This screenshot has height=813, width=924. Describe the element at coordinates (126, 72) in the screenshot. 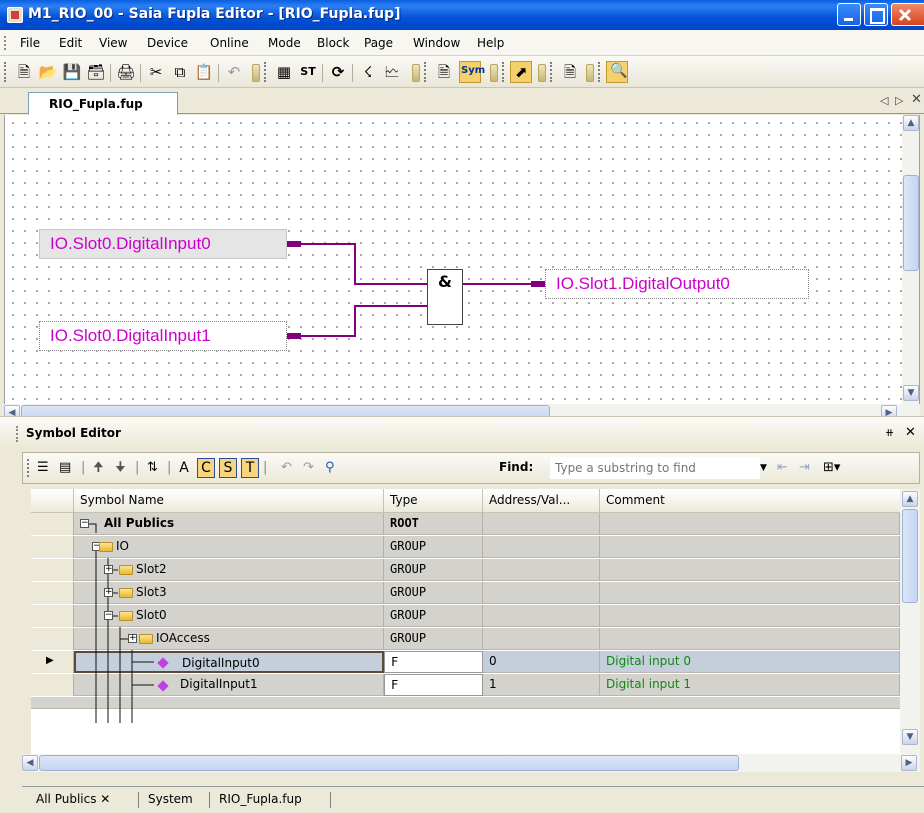

I see `print-icon: 🖨` at that location.